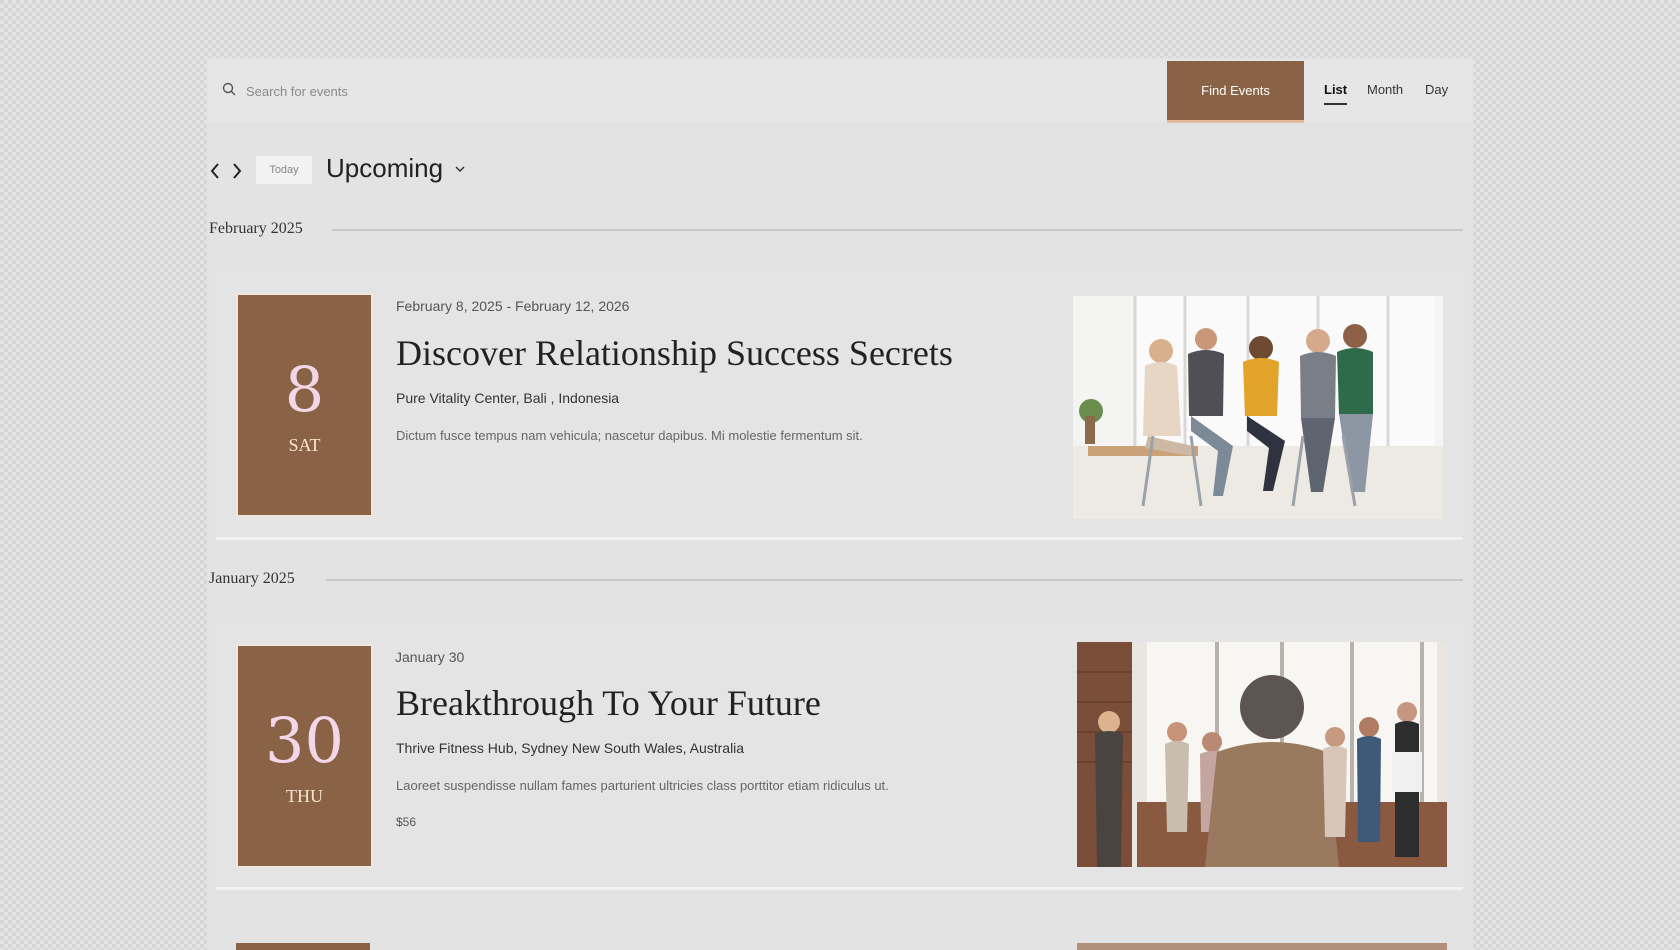  What do you see at coordinates (1436, 89) in the screenshot?
I see `view-day-tab: Day` at bounding box center [1436, 89].